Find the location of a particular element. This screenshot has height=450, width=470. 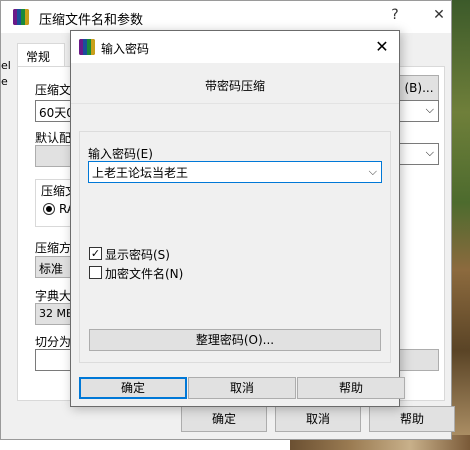

compression-method-dropdown: 标准 is located at coordinates (55, 267).